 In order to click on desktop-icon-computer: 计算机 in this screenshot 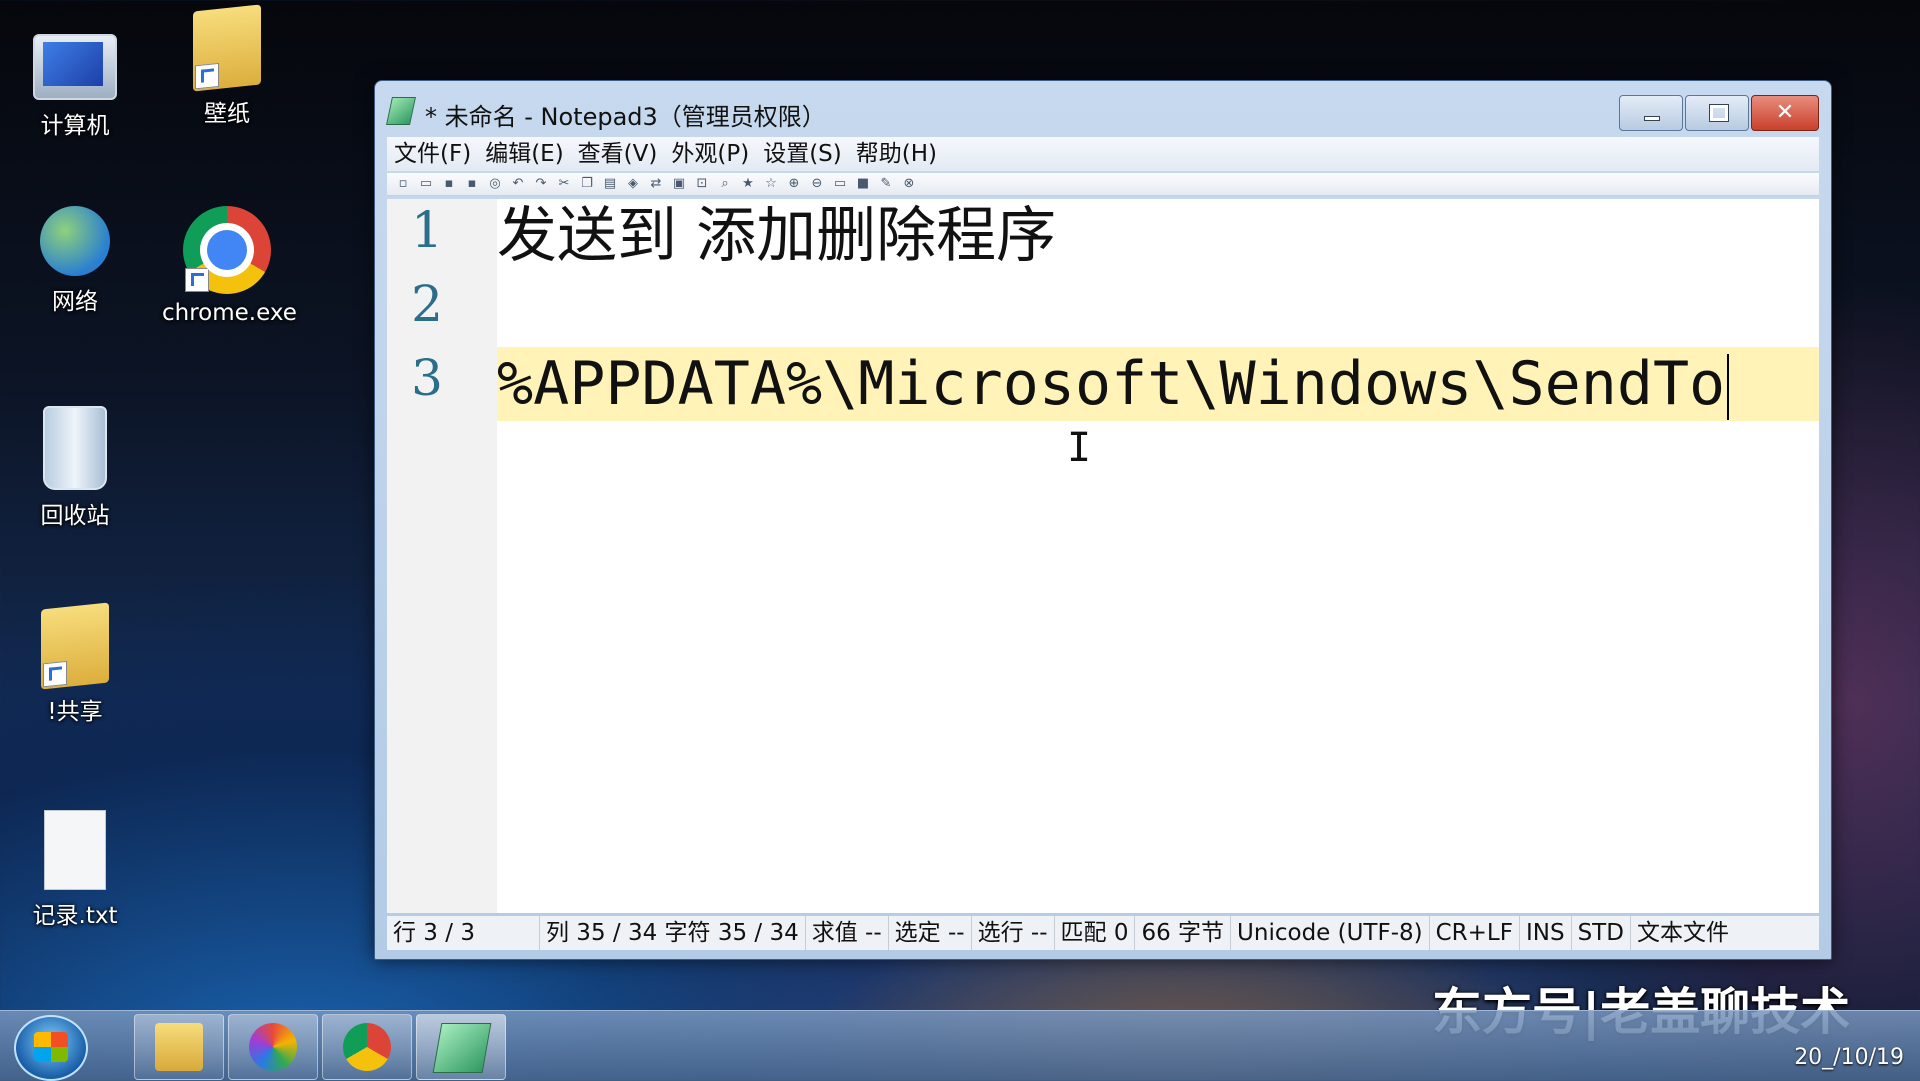, I will do `click(75, 80)`.